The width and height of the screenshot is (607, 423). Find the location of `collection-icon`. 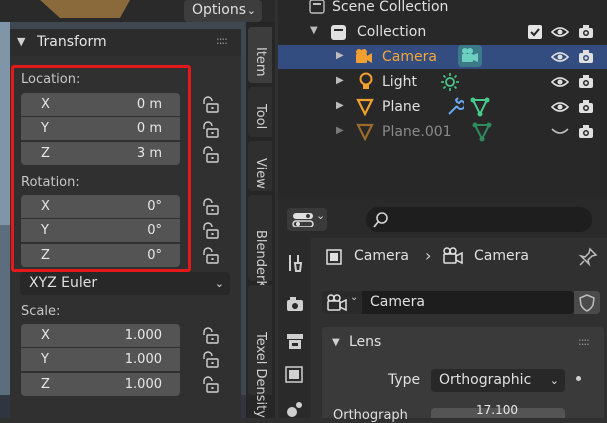

collection-icon is located at coordinates (338, 32).